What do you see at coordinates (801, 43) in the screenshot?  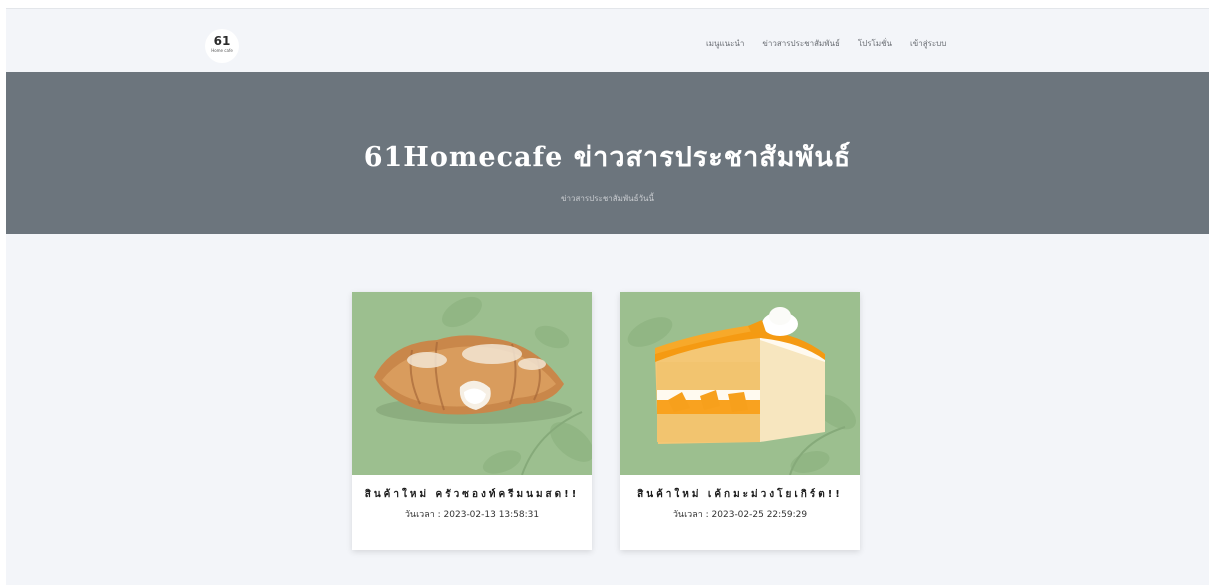 I see `nav-link-news: ข่าวสารประชาสัมพันธ์` at bounding box center [801, 43].